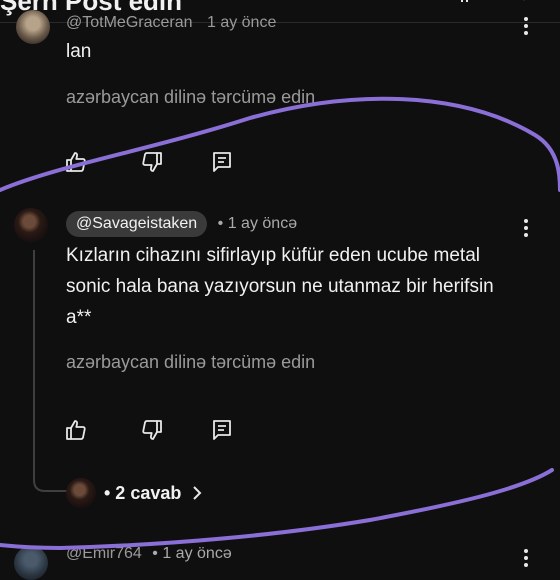 The width and height of the screenshot is (560, 580). Describe the element at coordinates (34, 359) in the screenshot. I see `thread-line` at that location.